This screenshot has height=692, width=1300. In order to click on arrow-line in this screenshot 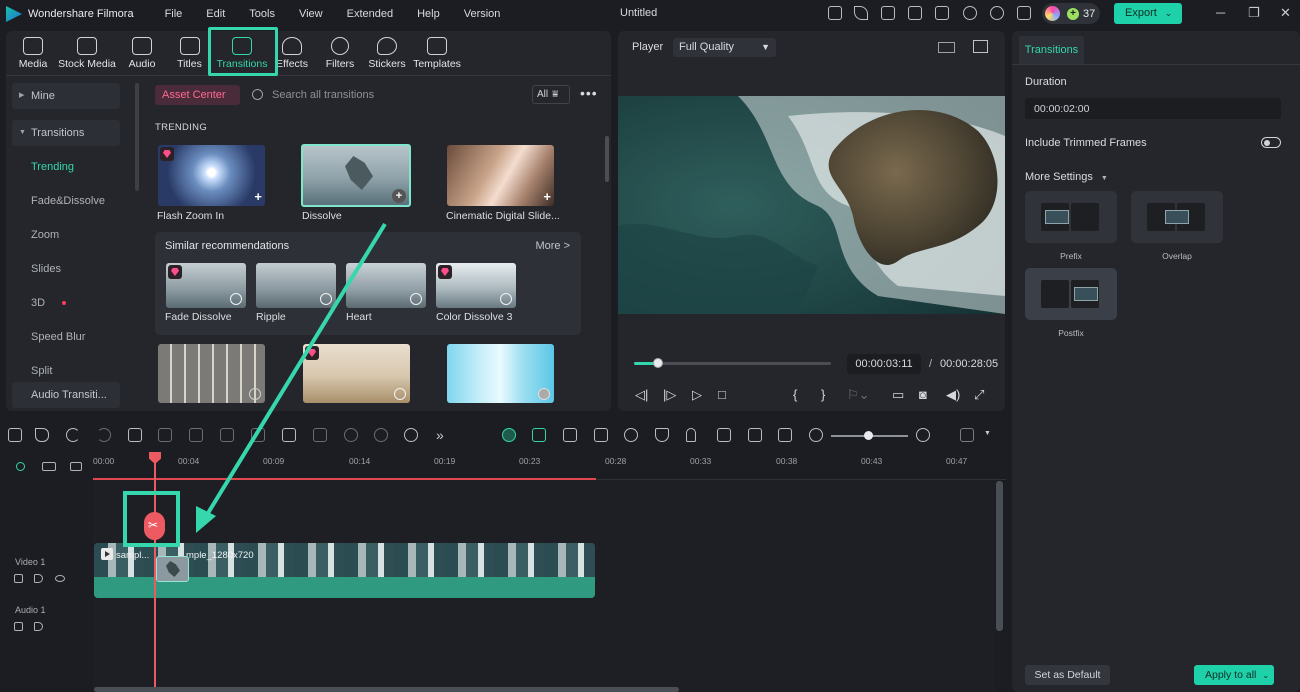, I will do `click(295, 371)`.